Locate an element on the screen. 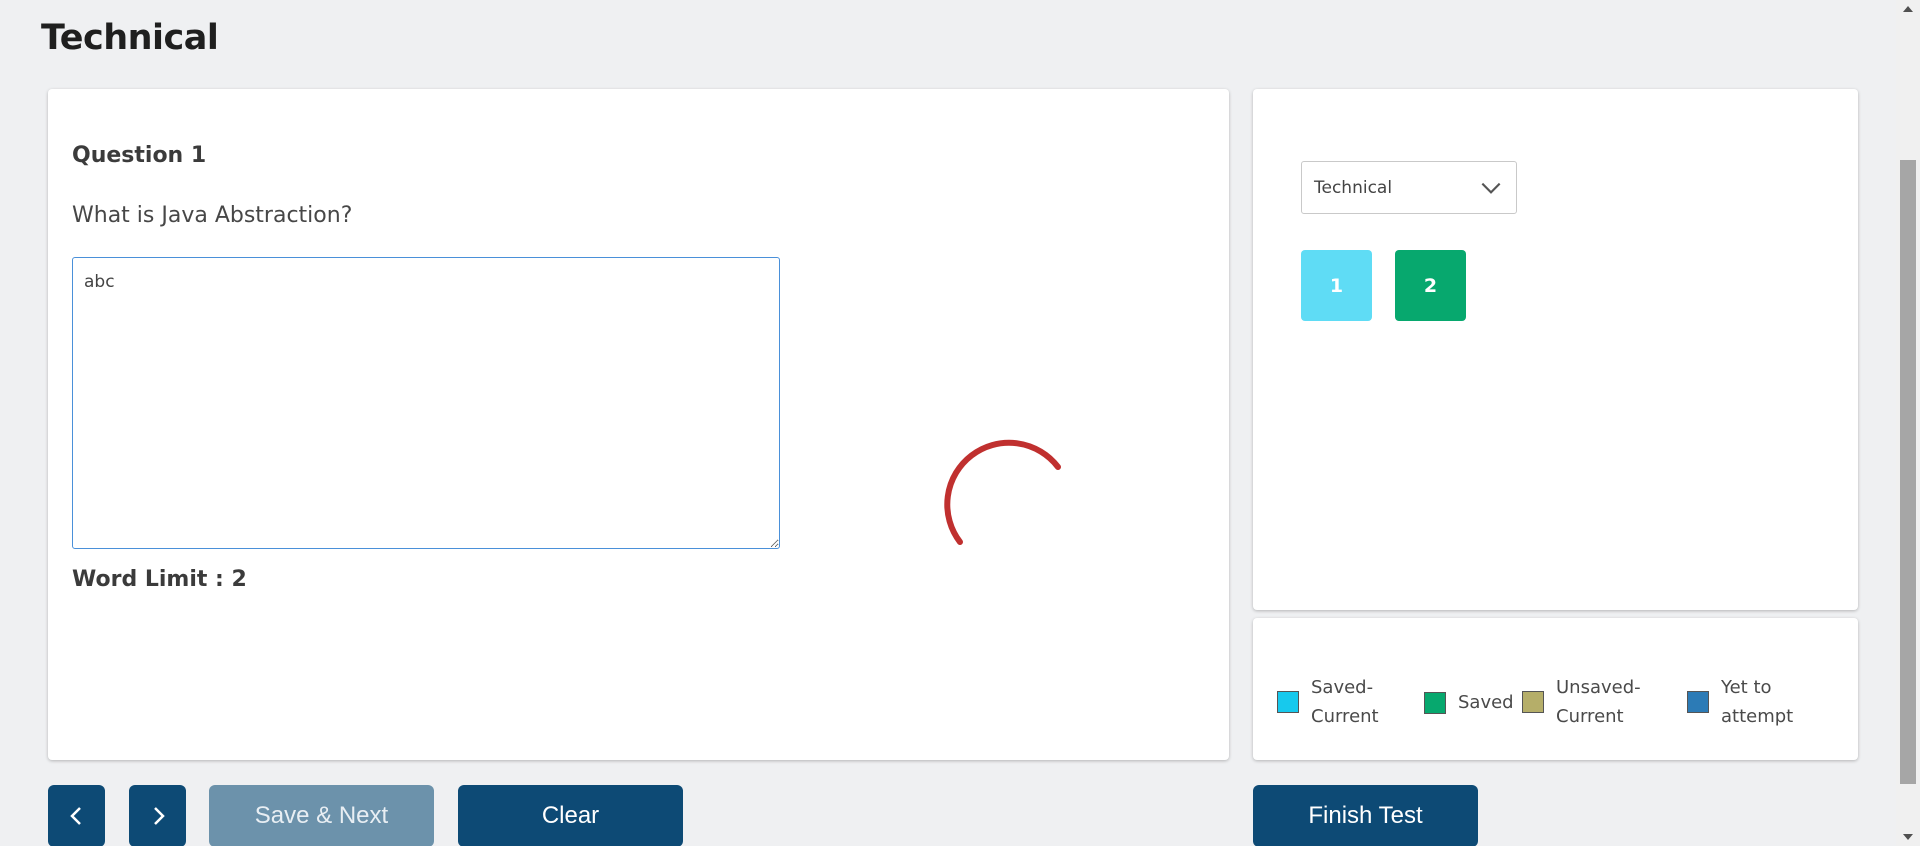 The height and width of the screenshot is (846, 1920). scroll-up-icon is located at coordinates (1908, 9).